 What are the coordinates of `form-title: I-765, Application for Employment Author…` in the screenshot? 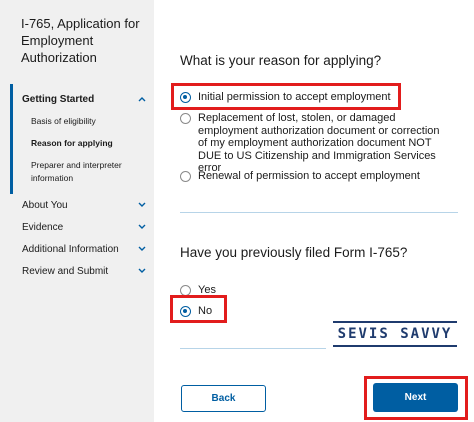 It's located at (80, 40).